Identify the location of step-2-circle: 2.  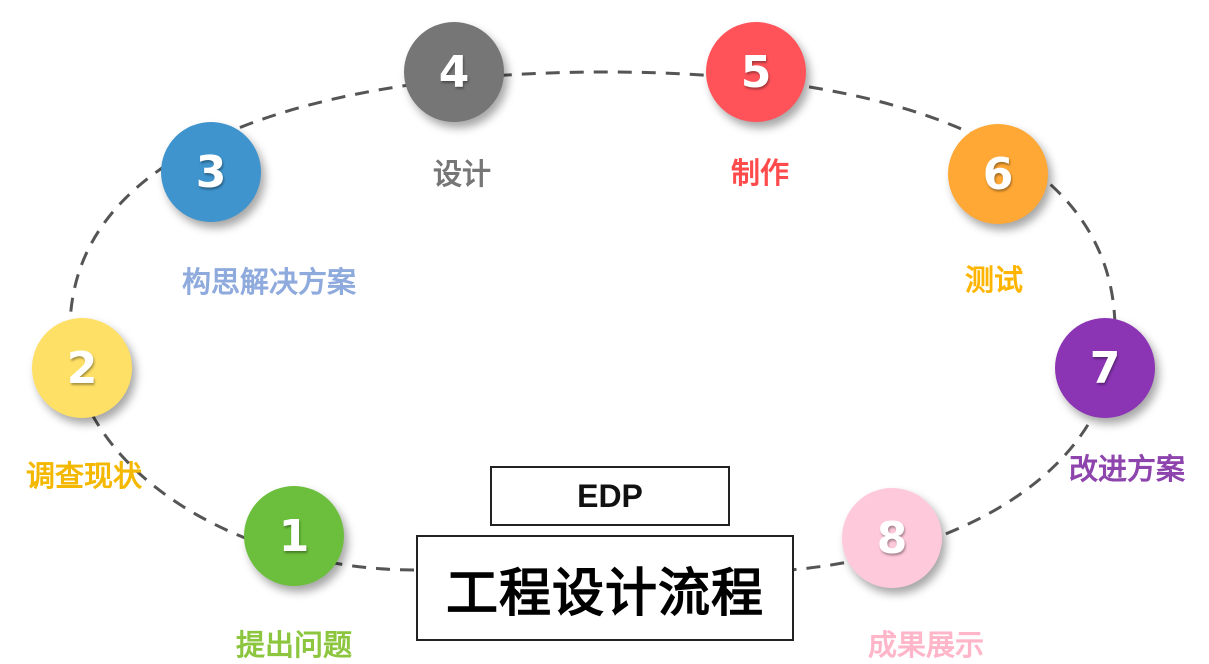
(82, 368).